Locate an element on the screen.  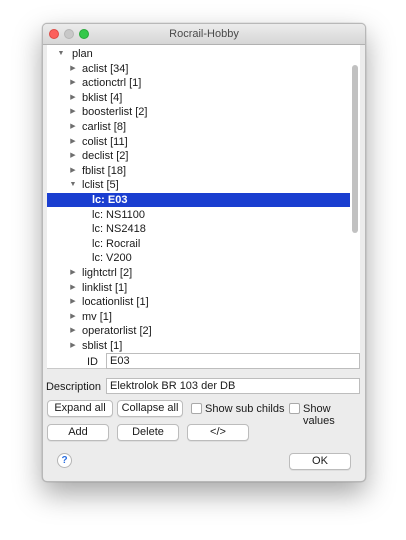
tree-item: ▶ aclist [34] is located at coordinates (198, 69).